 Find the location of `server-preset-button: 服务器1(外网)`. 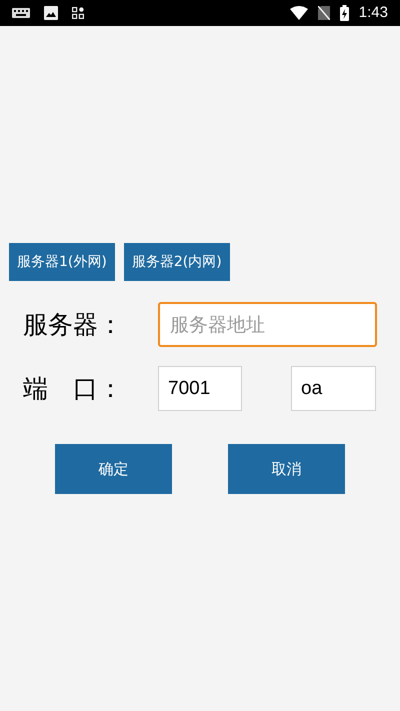

server-preset-button: 服务器1(外网) is located at coordinates (62, 262).